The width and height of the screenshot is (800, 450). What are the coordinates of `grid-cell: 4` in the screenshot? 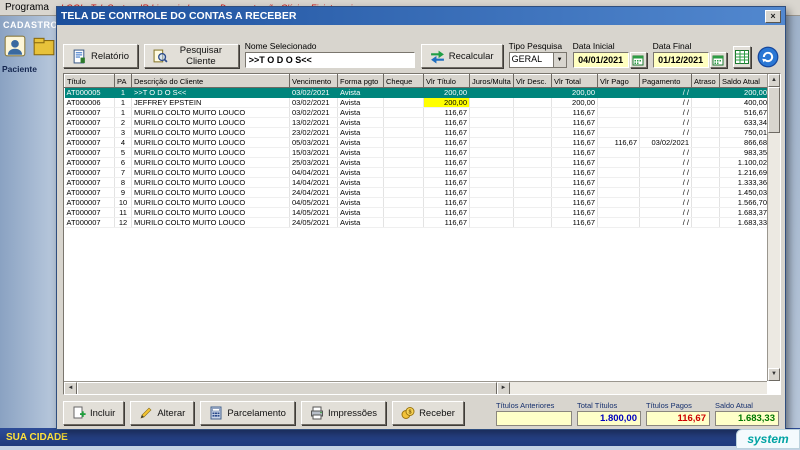 It's located at (123, 142).